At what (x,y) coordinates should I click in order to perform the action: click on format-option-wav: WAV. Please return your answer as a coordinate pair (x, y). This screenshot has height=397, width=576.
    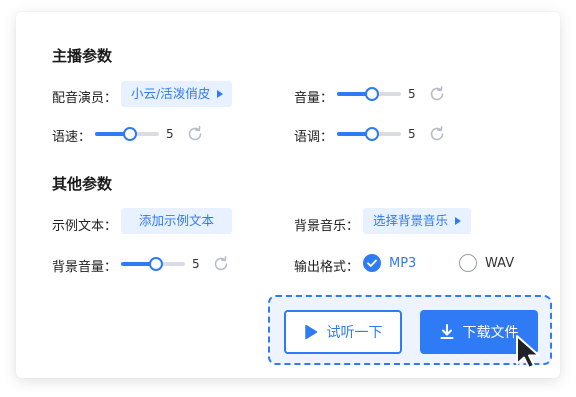
    Looking at the image, I should click on (499, 263).